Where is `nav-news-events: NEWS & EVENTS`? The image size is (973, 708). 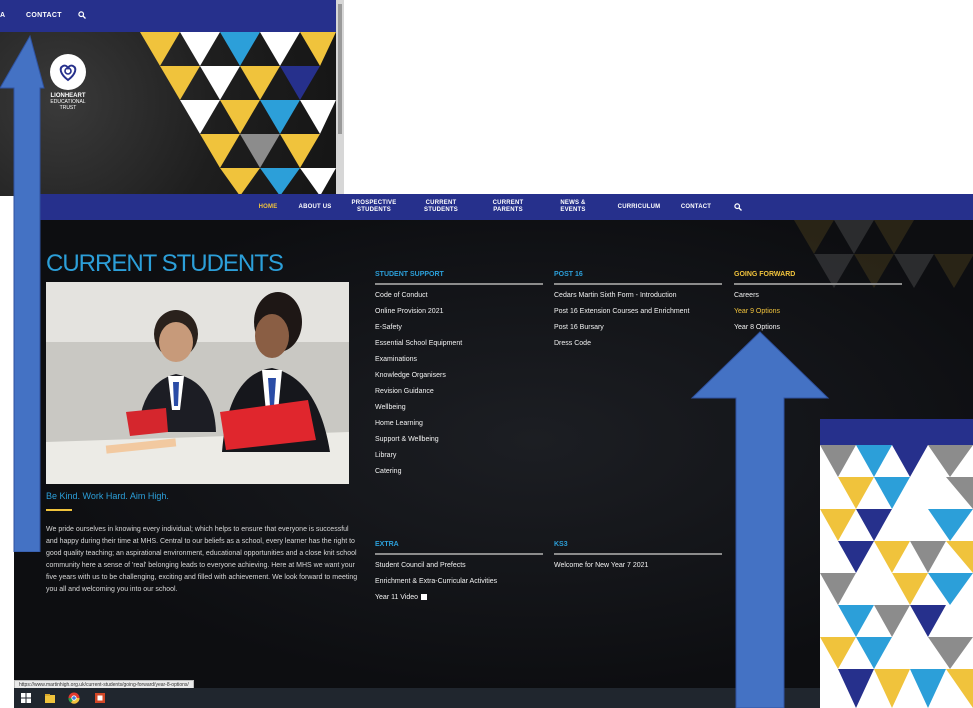
nav-news-events: NEWS & EVENTS is located at coordinates (573, 207).